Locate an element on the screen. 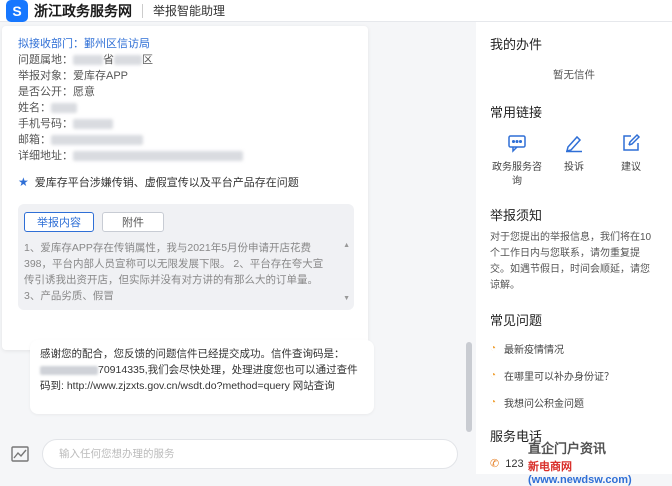  problem-location: 问题属地： 省 区 is located at coordinates (185, 60).